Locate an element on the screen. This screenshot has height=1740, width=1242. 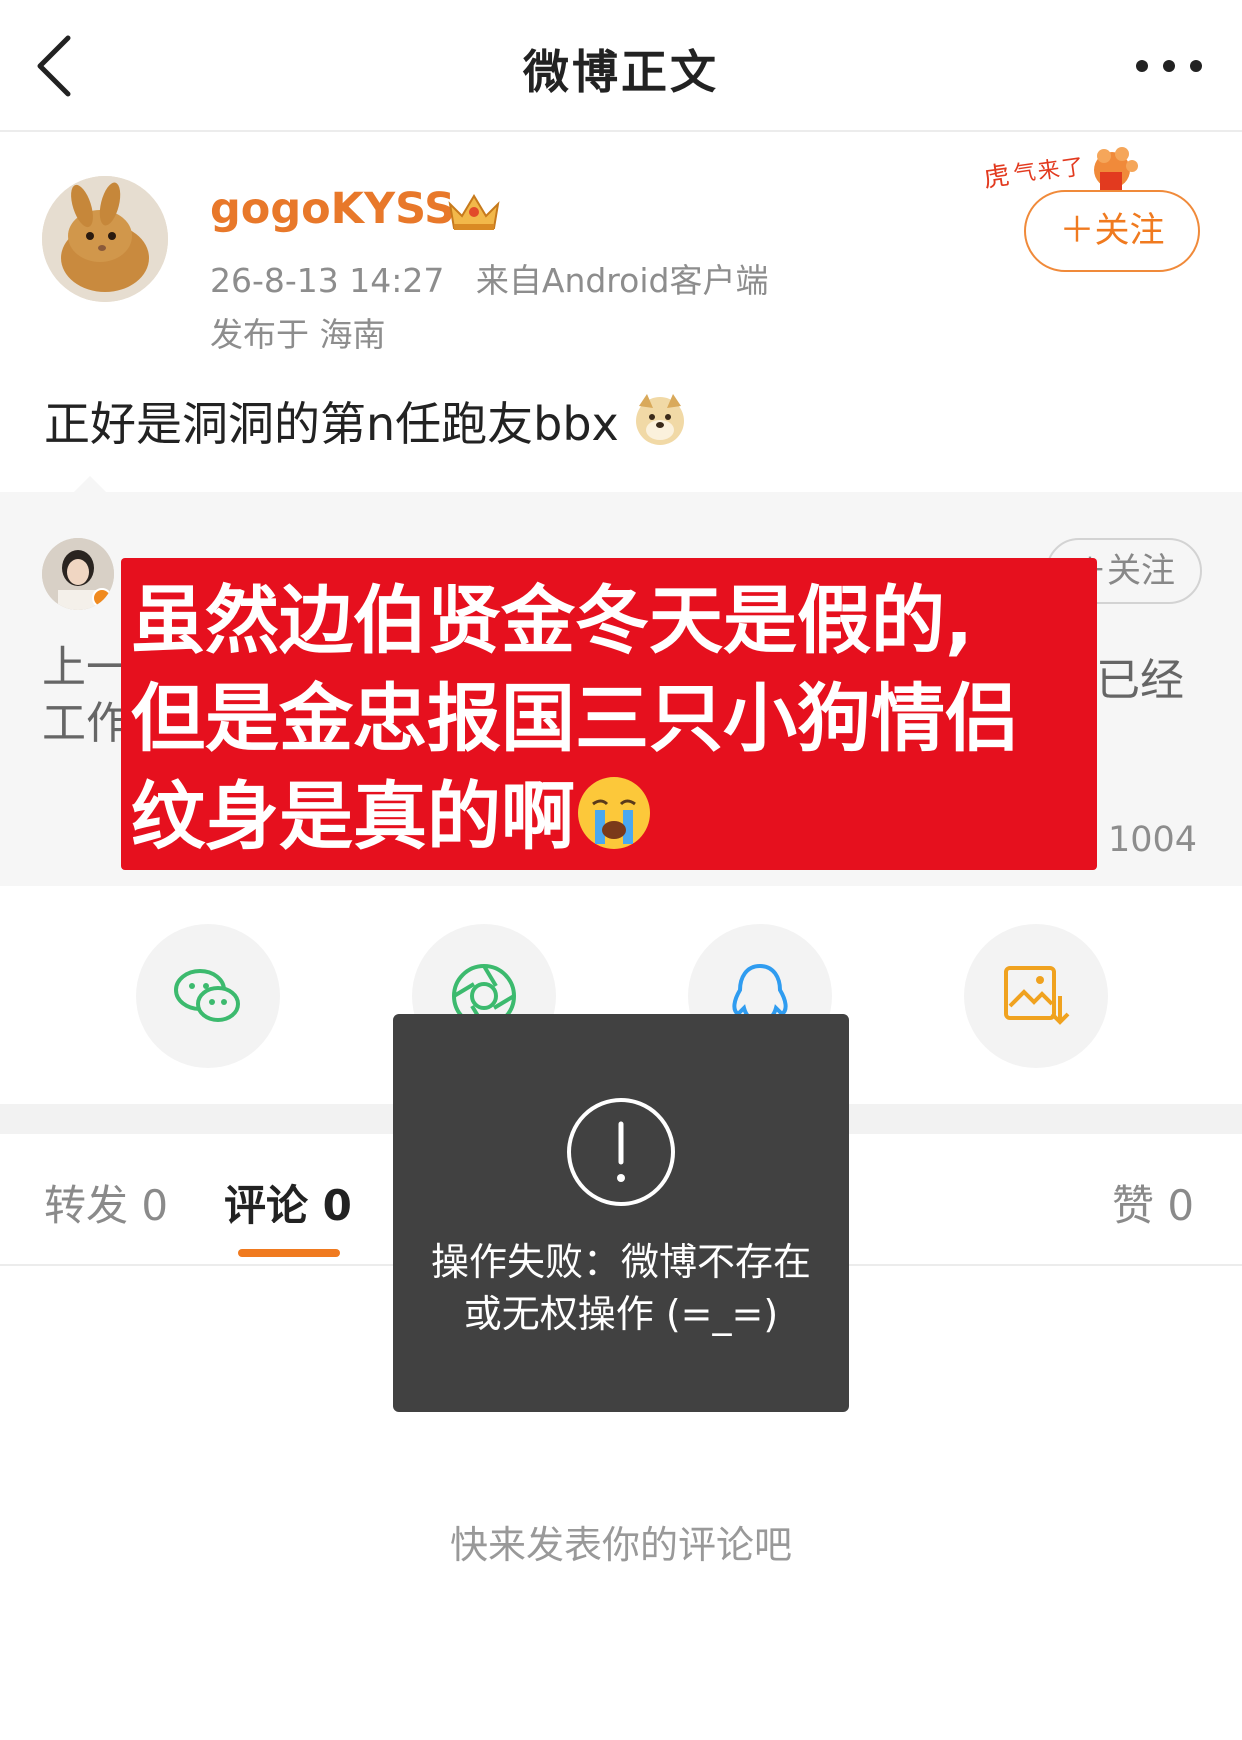
page-title: 微博正文 is located at coordinates (621, 72).